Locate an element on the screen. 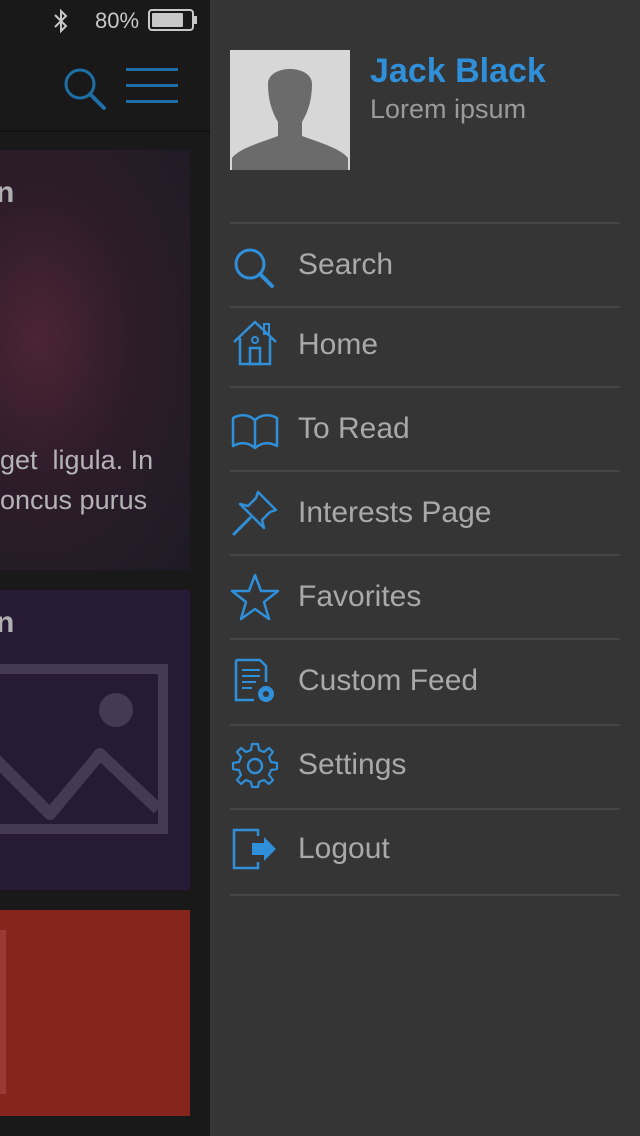 The width and height of the screenshot is (640, 1136). menu-item-search: Search is located at coordinates (425, 266).